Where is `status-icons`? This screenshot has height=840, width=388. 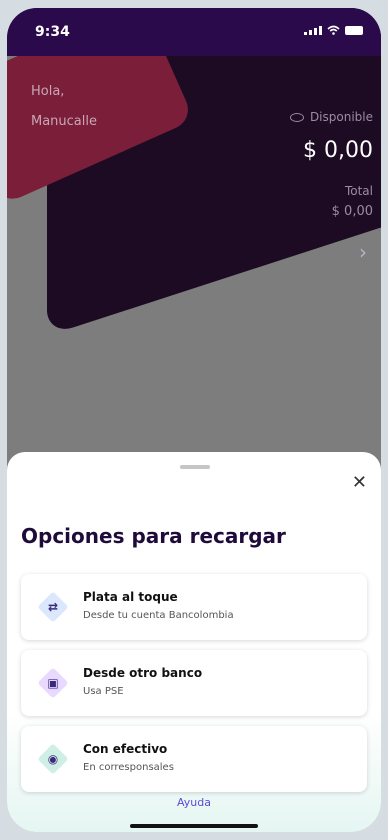
status-icons is located at coordinates (333, 30).